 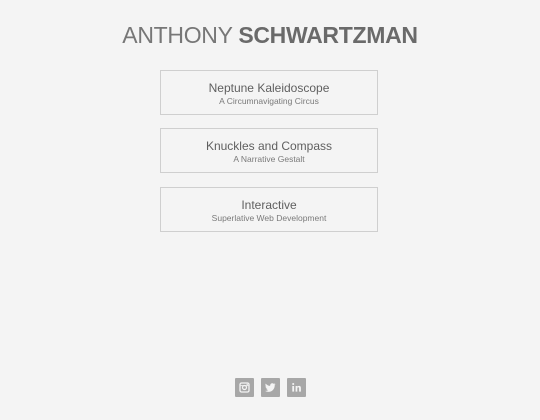 I want to click on project-card-interactive: Interactive Superlative Web Development, so click(x=269, y=209).